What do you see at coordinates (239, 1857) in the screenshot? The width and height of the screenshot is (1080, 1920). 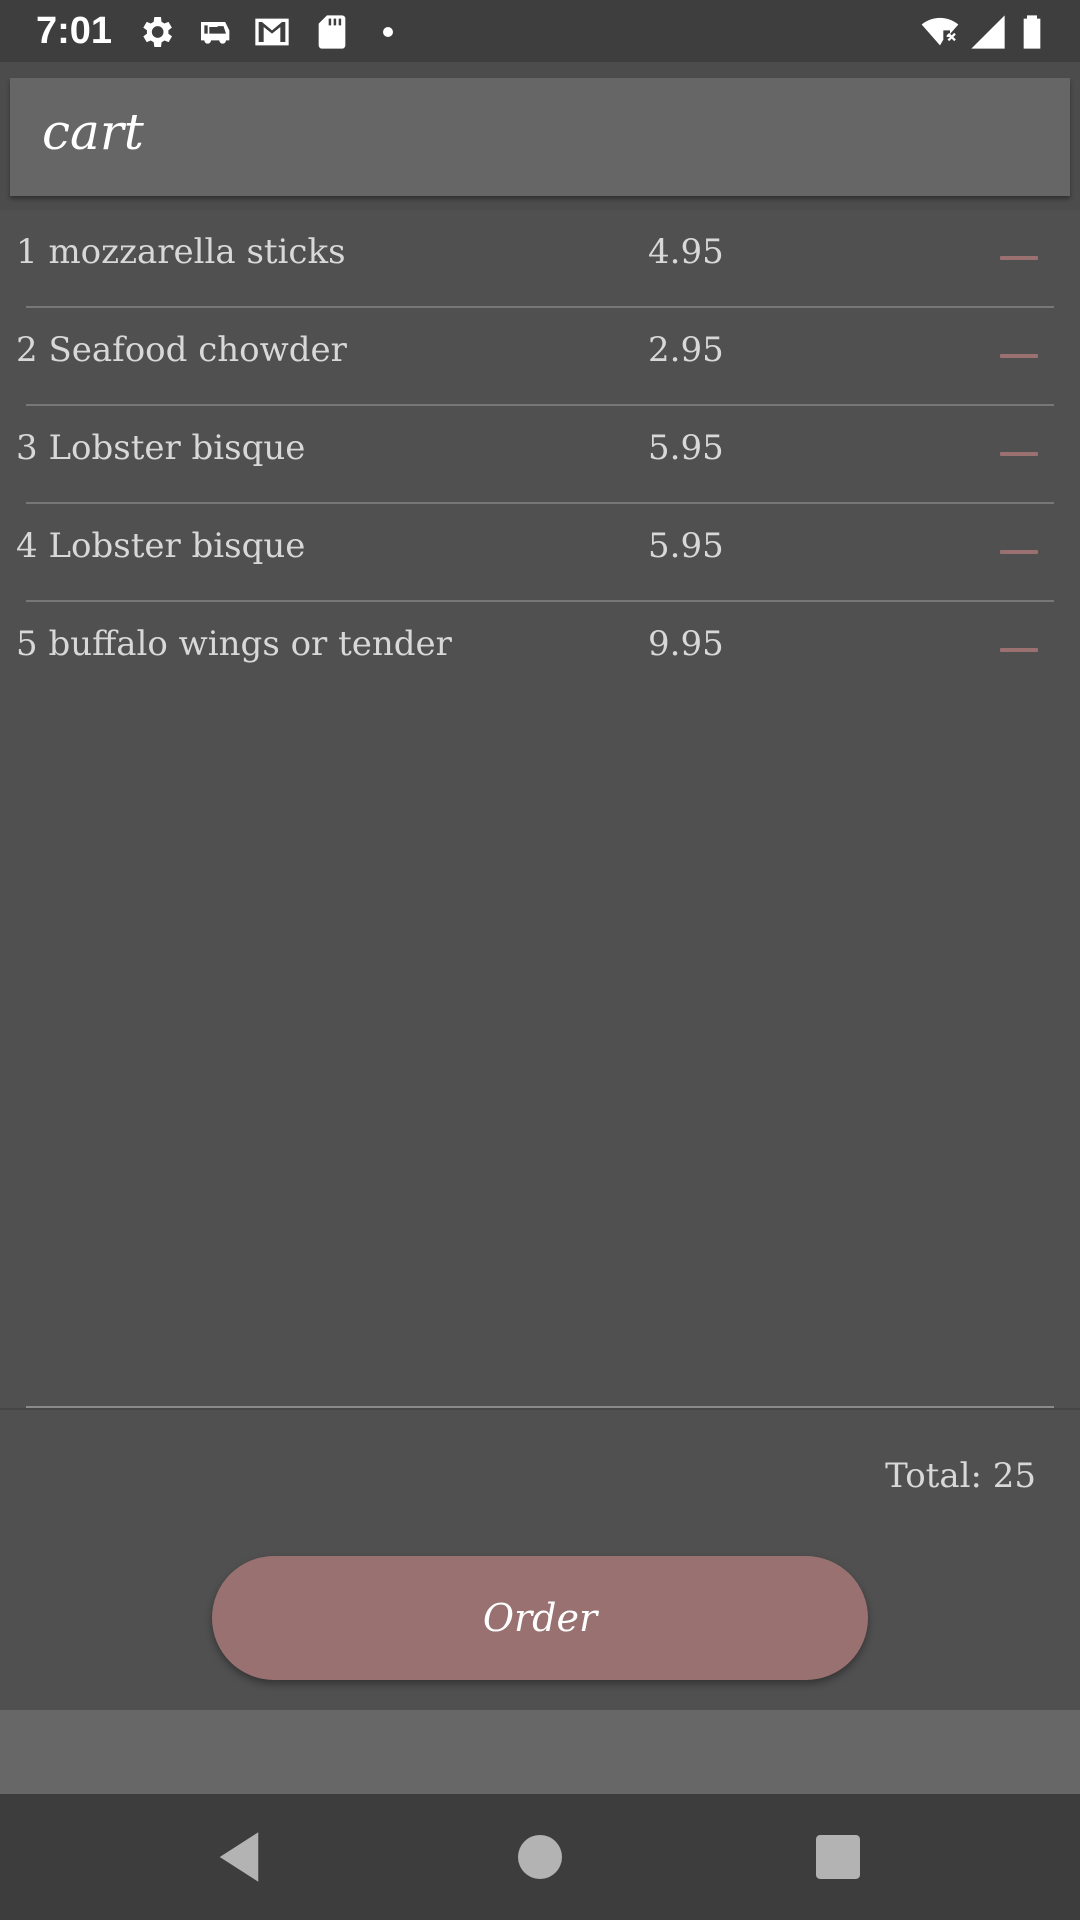 I see `back-icon` at bounding box center [239, 1857].